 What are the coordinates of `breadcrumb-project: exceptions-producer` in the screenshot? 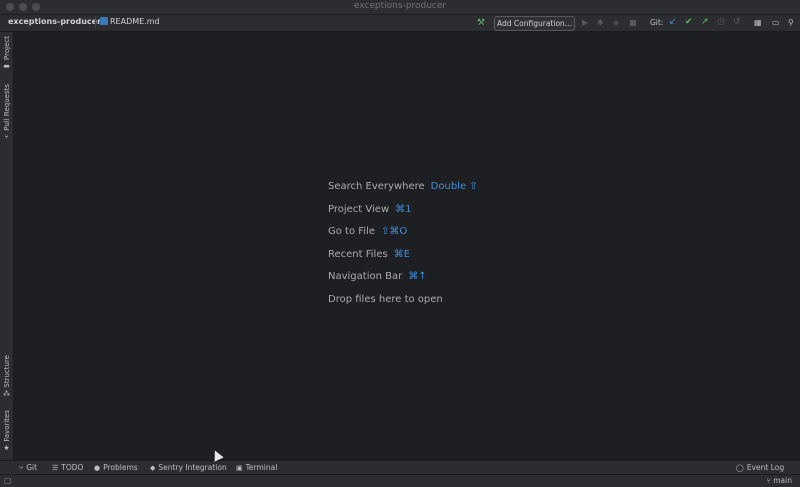 It's located at (54, 21).